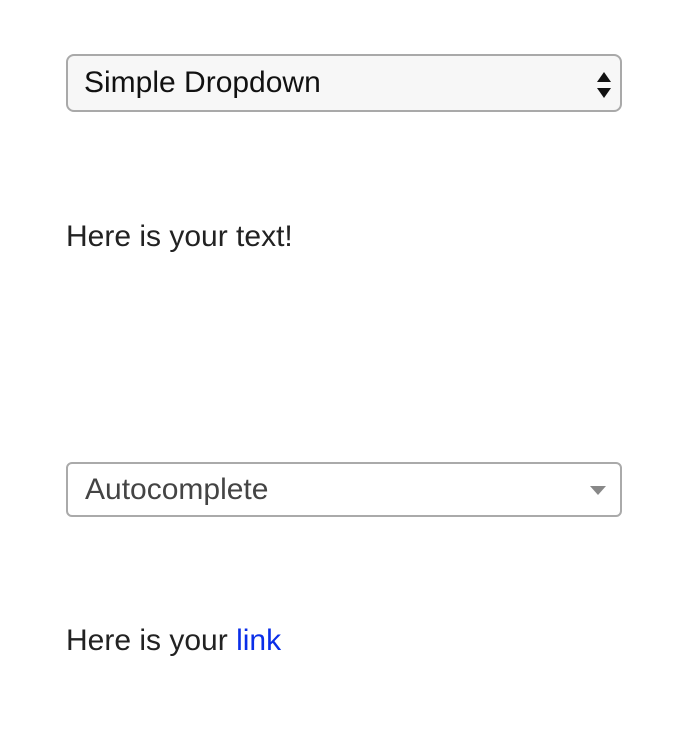 Image resolution: width=674 pixels, height=732 pixels. What do you see at coordinates (344, 489) in the screenshot?
I see `autocomplete-select: Autocomplete` at bounding box center [344, 489].